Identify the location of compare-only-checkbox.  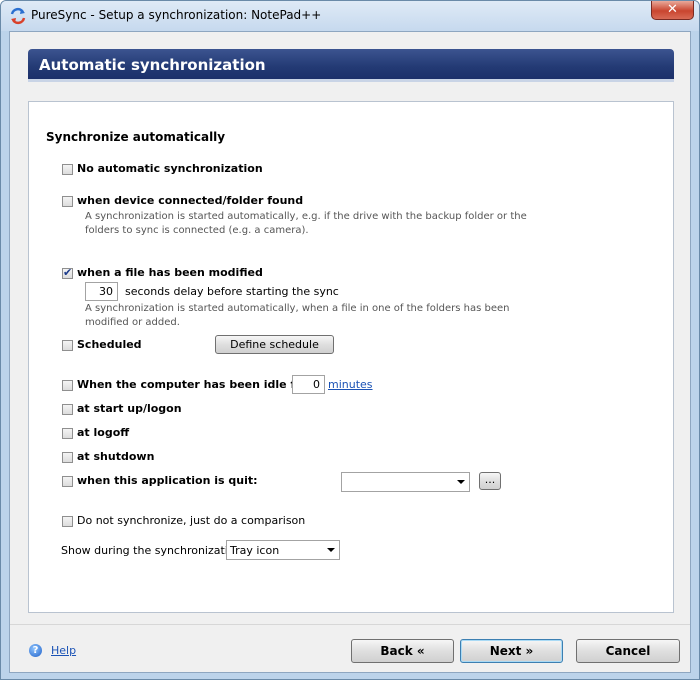
(67, 521).